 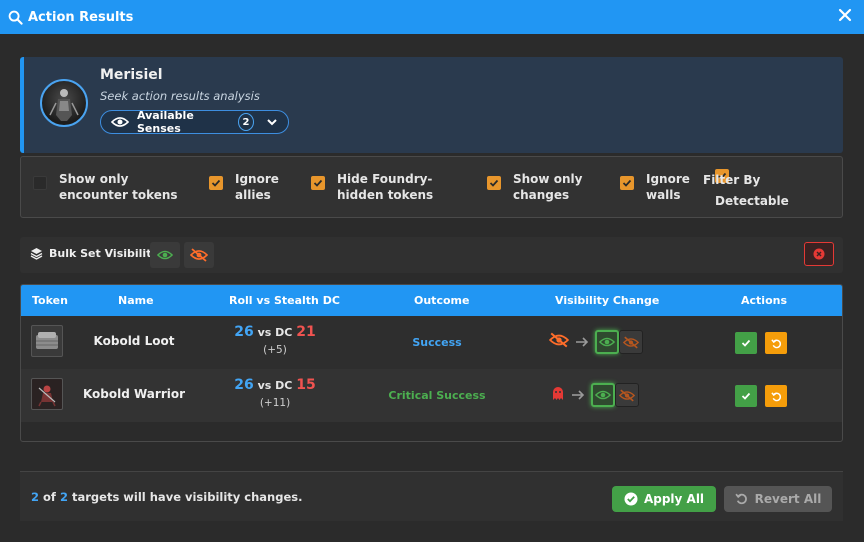 I want to click on roll-modifier: (+5), so click(x=275, y=350).